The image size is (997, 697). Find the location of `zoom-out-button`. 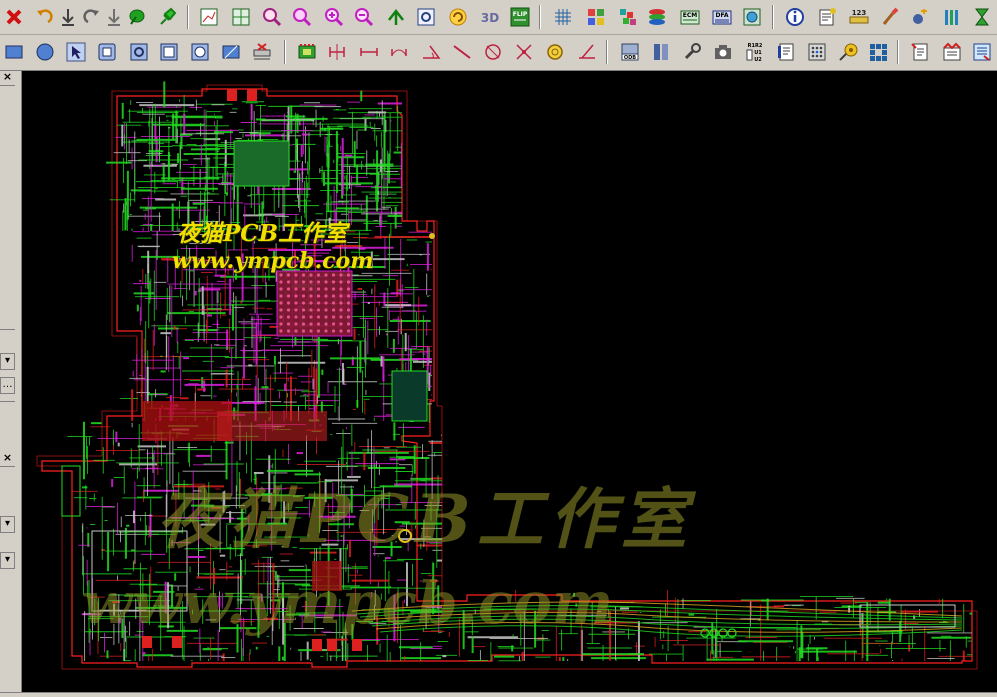

zoom-out-button is located at coordinates (364, 17).